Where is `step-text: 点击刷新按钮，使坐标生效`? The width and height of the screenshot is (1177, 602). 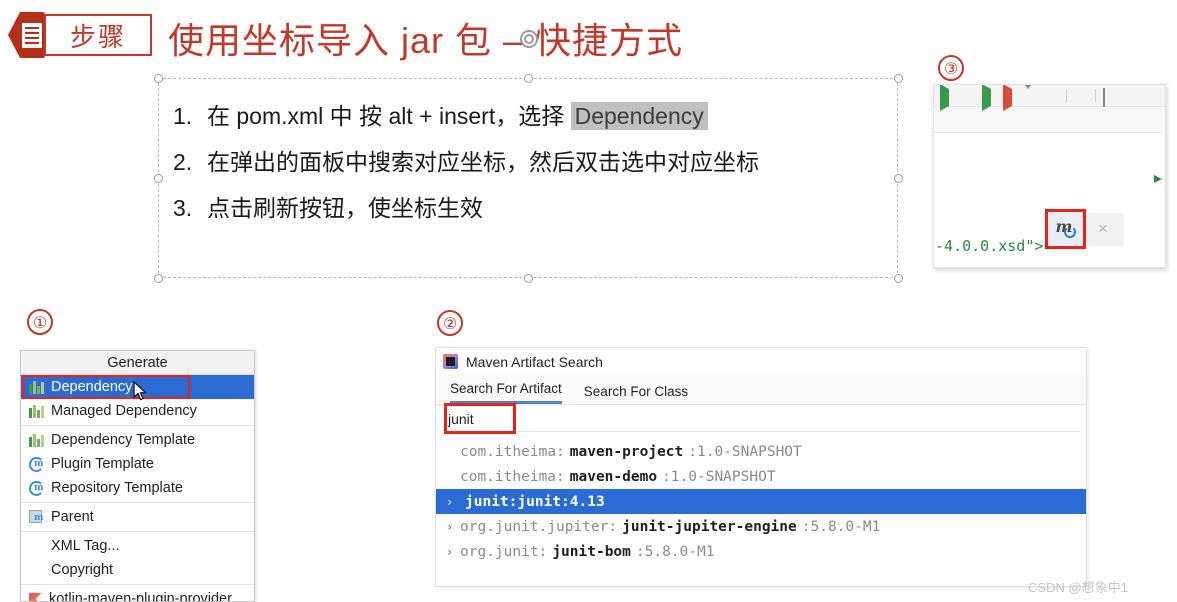 step-text: 点击刷新按钮，使坐标生效 is located at coordinates (345, 208).